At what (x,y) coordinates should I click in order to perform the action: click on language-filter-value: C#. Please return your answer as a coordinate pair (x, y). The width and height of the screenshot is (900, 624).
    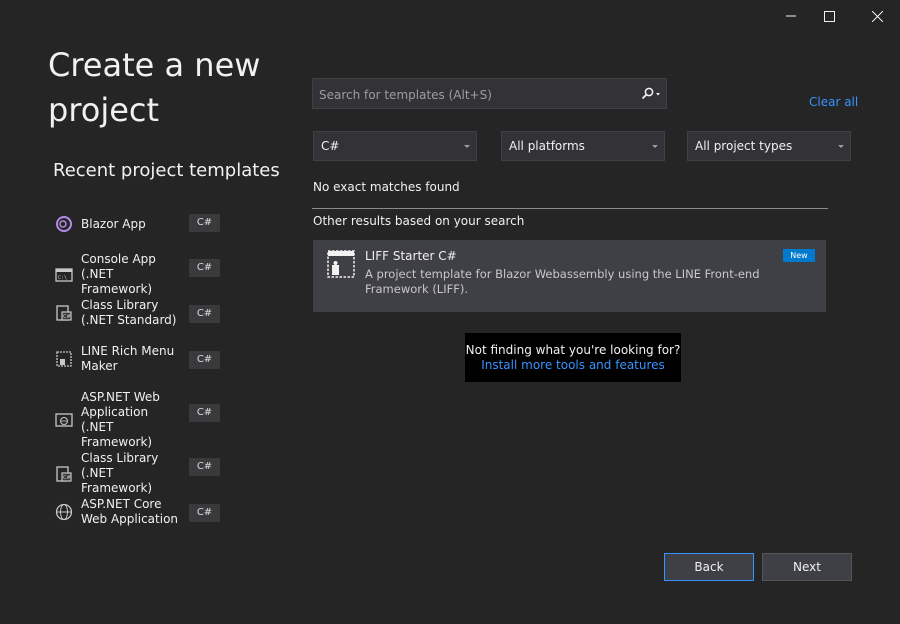
    Looking at the image, I should click on (330, 146).